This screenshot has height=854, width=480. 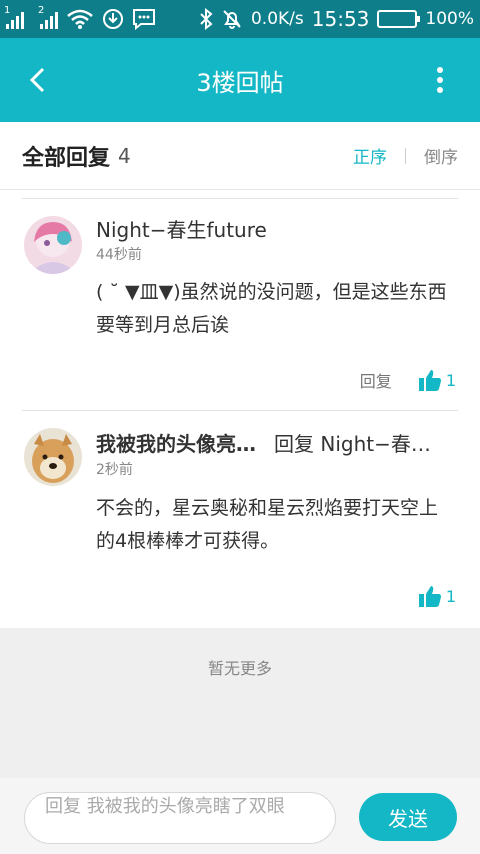 I want to click on more-menu-button, so click(x=440, y=80).